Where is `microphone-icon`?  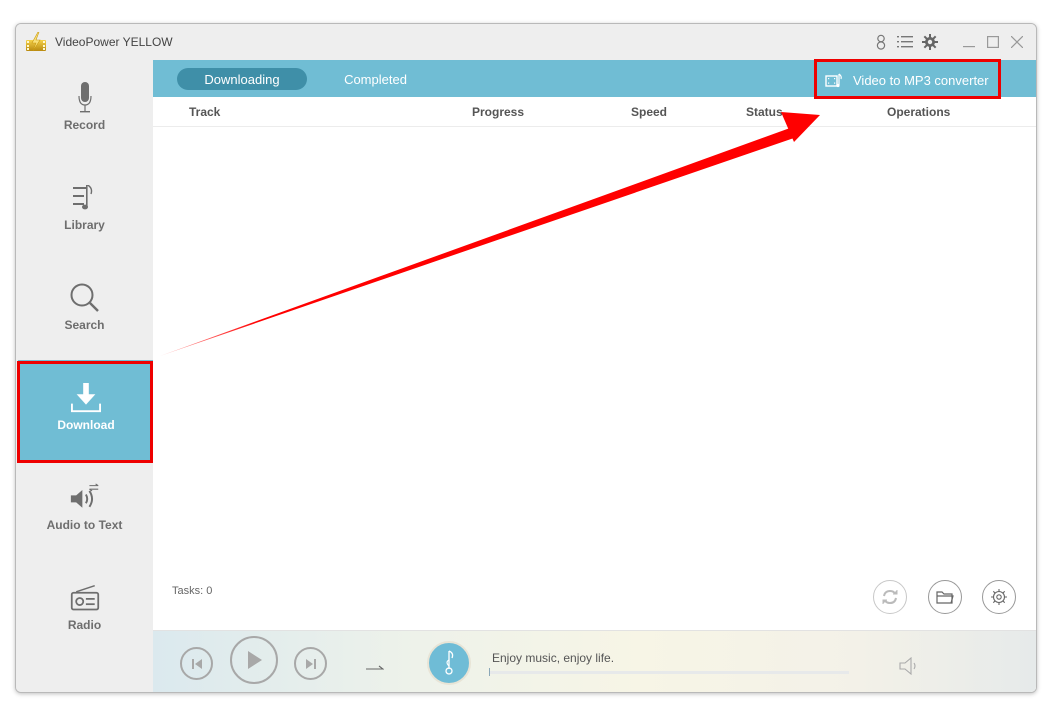 microphone-icon is located at coordinates (85, 98).